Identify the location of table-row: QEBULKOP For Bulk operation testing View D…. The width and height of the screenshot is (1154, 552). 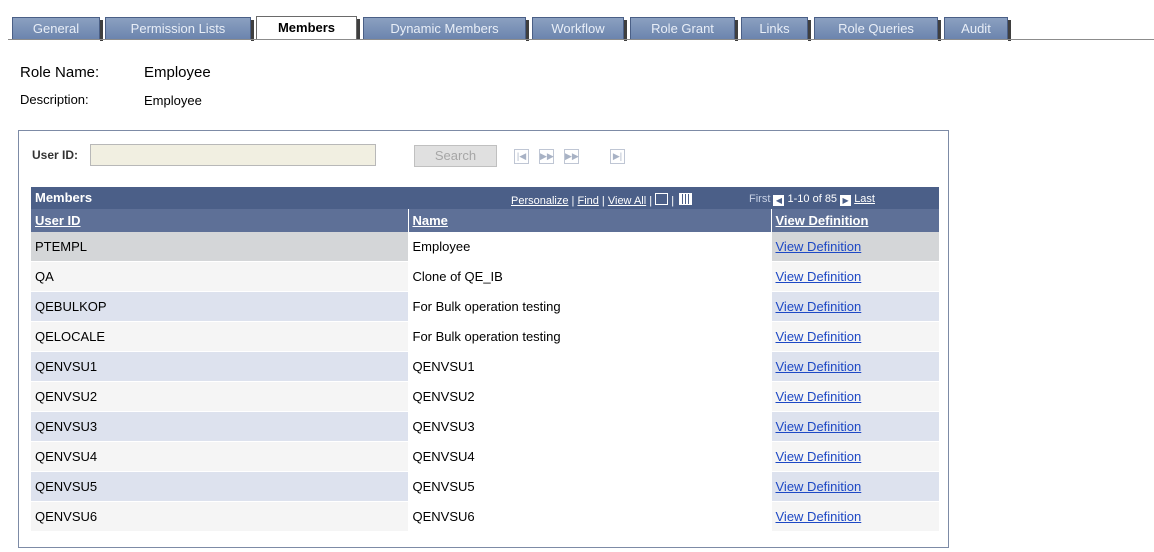
(485, 306).